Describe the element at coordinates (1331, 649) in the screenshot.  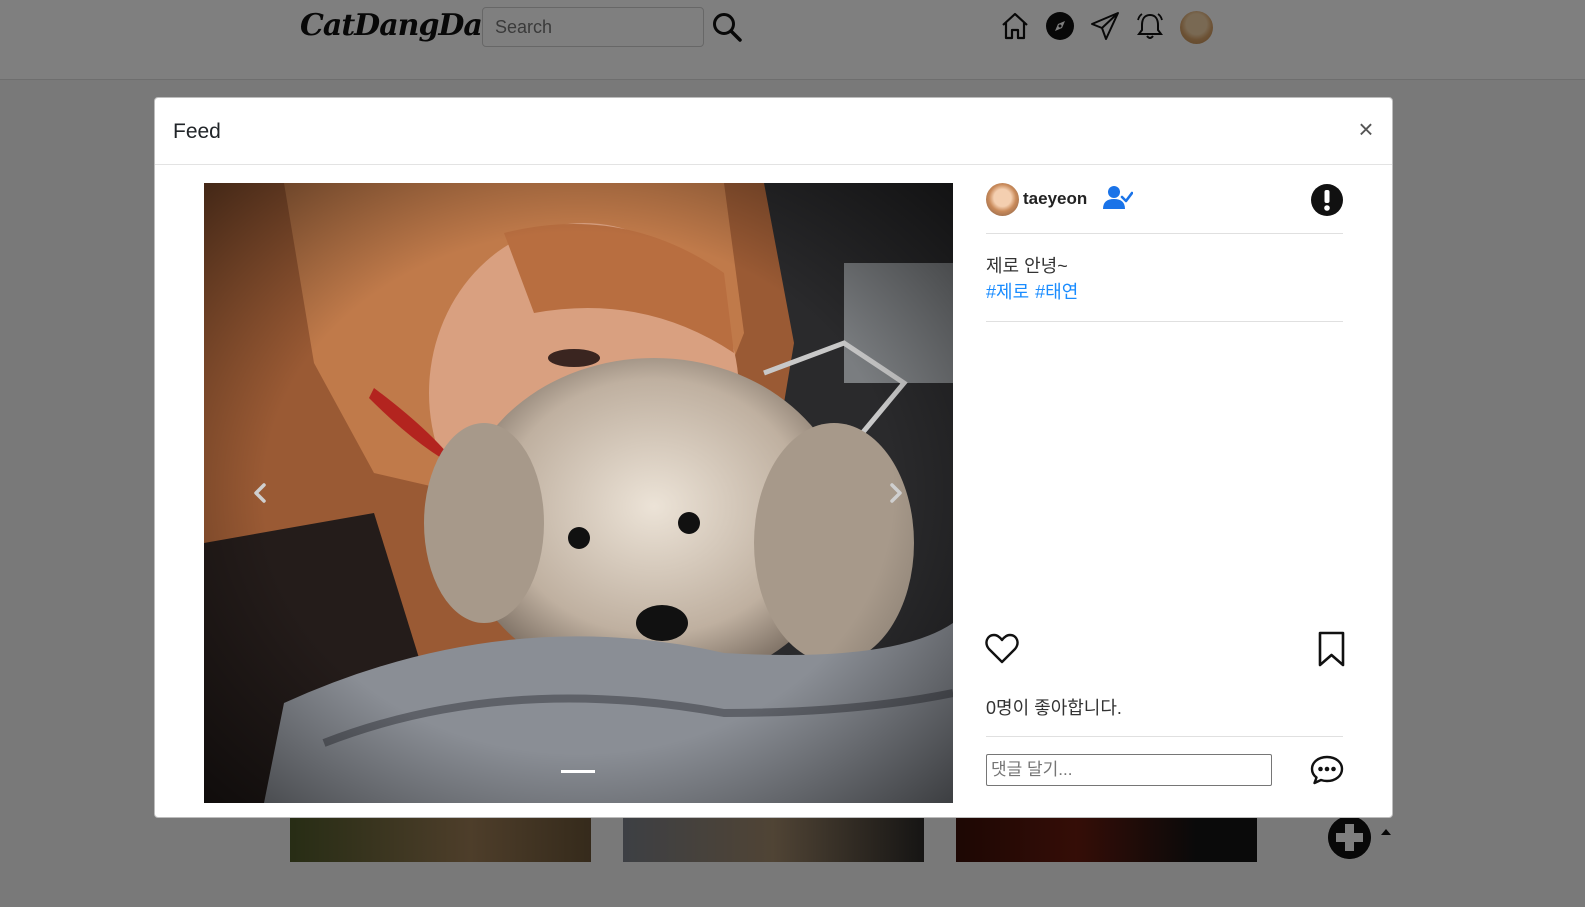
I see `bookmark-icon` at that location.